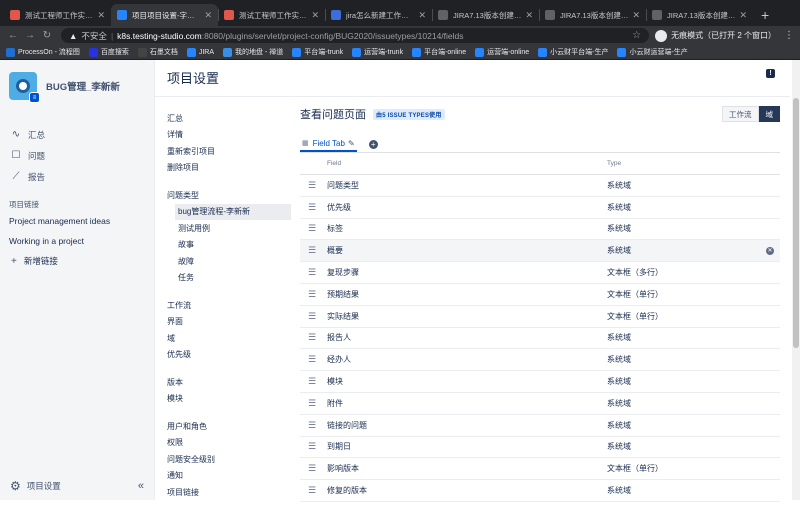 The width and height of the screenshot is (800, 512). I want to click on bookmark-item: 百度搜索, so click(108, 52).